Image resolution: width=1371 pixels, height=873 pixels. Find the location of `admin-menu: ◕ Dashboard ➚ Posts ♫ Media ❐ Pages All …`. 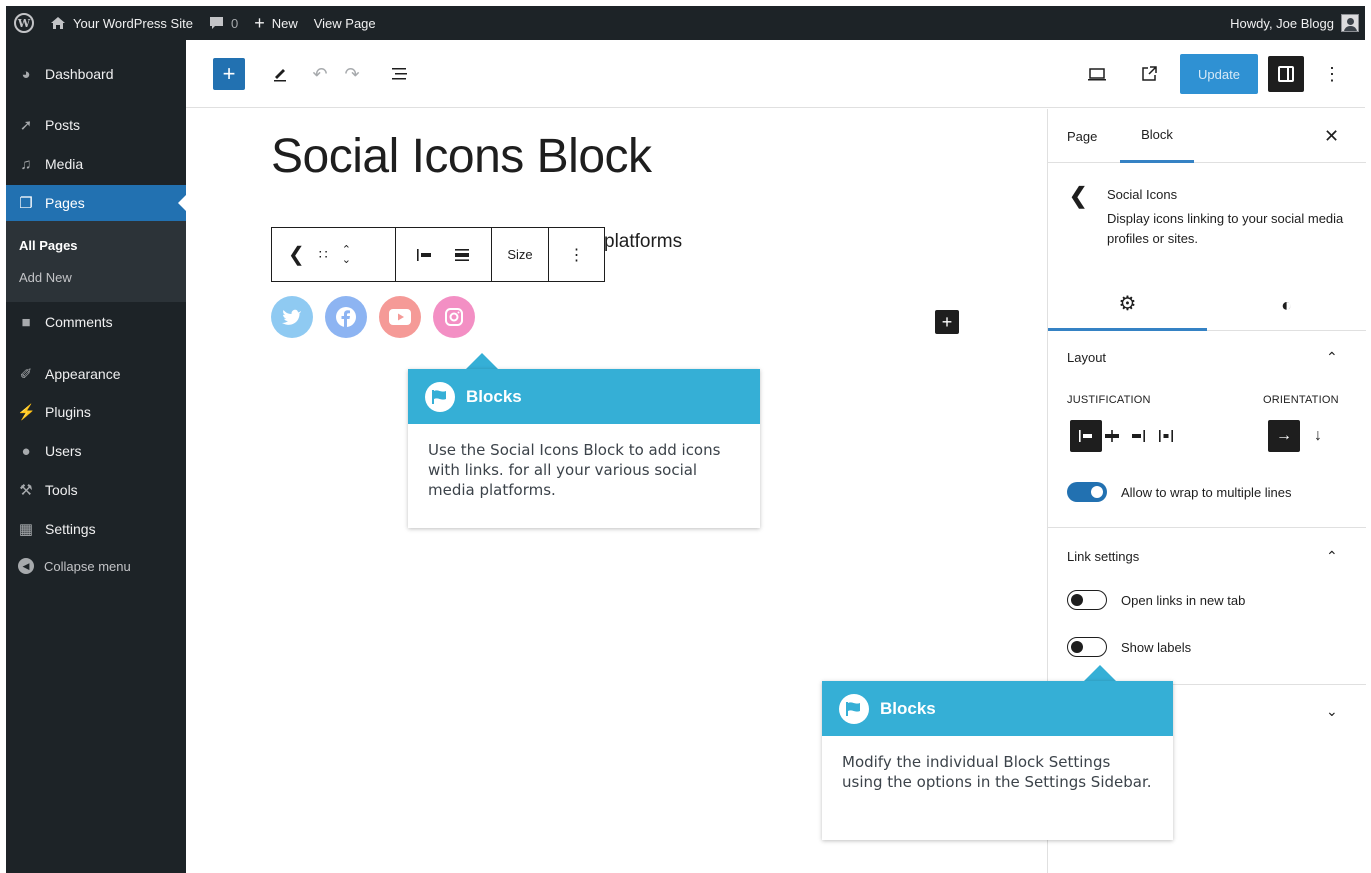

admin-menu: ◕ Dashboard ➚ Posts ♫ Media ❐ Pages All … is located at coordinates (96, 456).